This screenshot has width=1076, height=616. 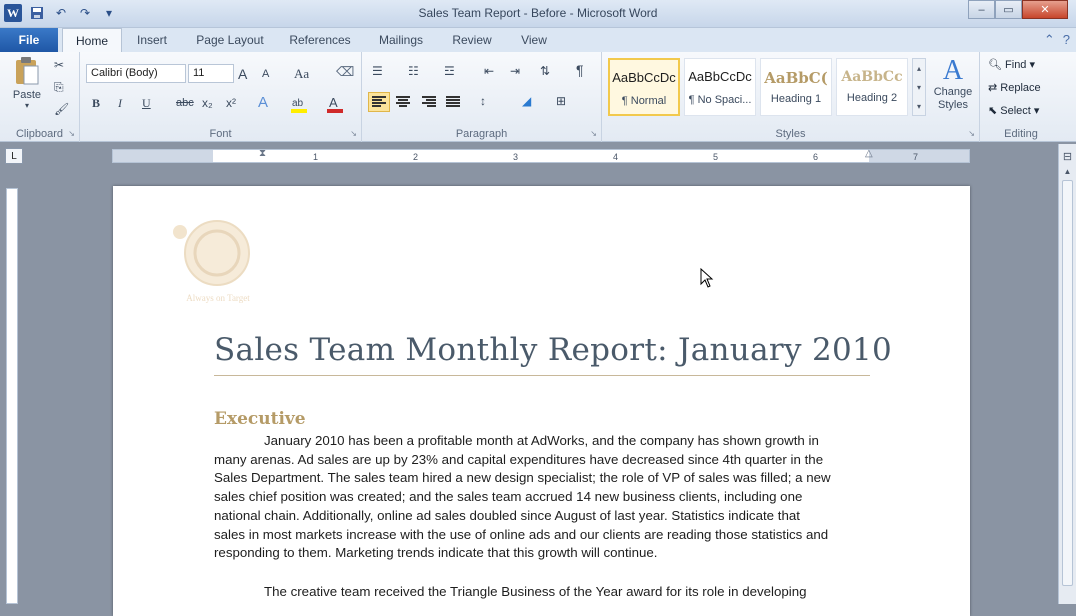 What do you see at coordinates (185, 103) in the screenshot?
I see `strikethrough-button: abc` at bounding box center [185, 103].